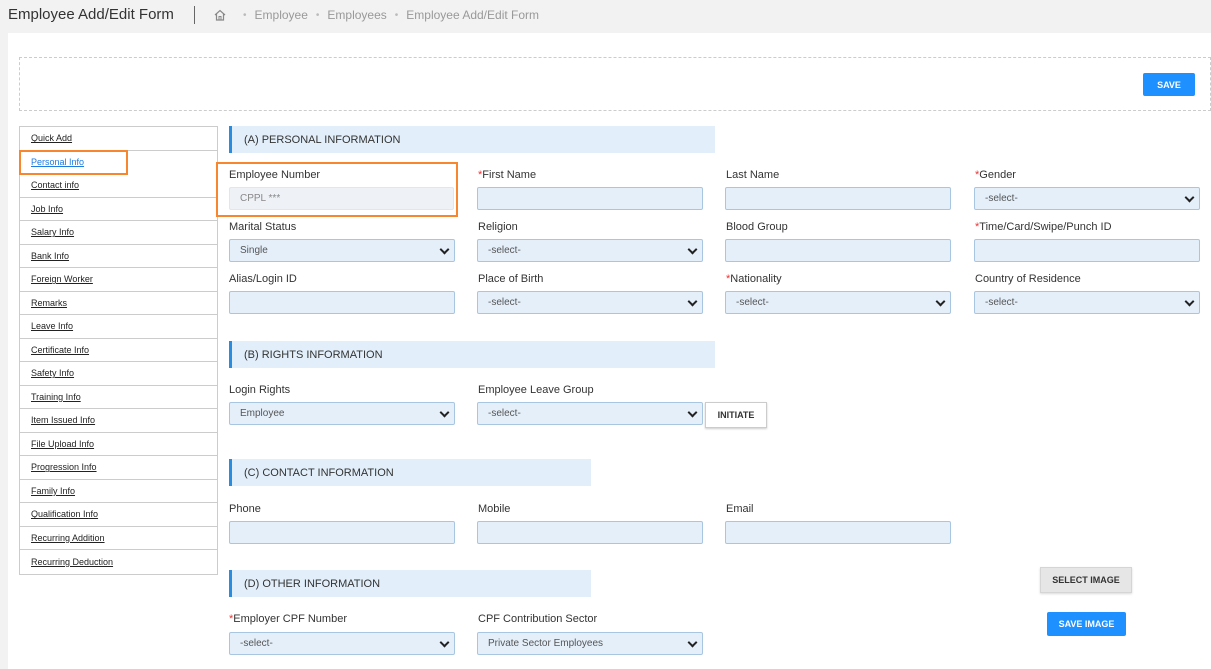 This screenshot has height=669, width=1211. I want to click on sidebar-item-bank-info: Bank Info, so click(118, 256).